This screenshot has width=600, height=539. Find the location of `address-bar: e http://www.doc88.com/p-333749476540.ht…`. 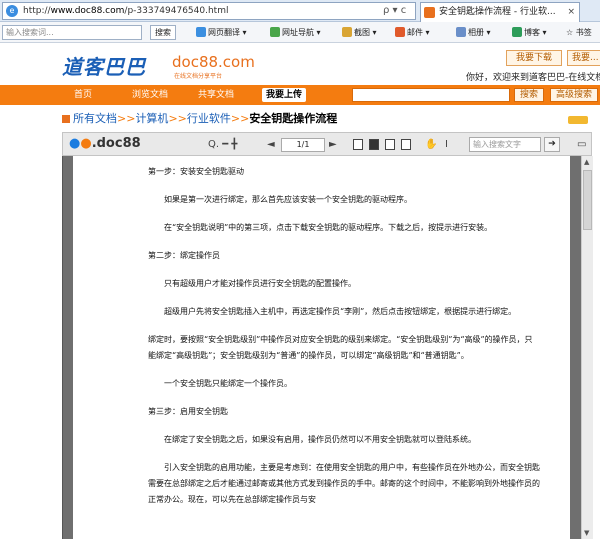

address-bar: e http://www.doc88.com/p-333749476540.ht… is located at coordinates (209, 11).